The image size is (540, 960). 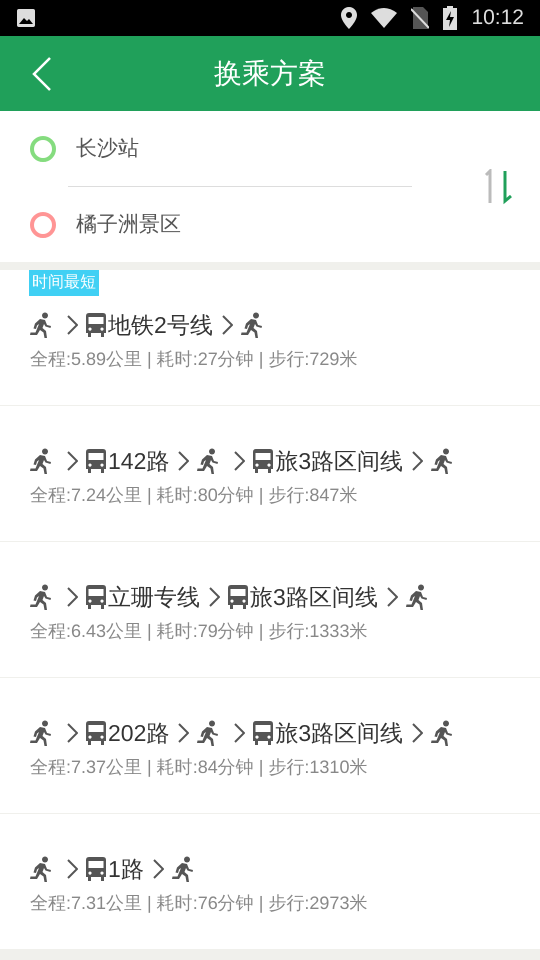 What do you see at coordinates (384, 18) in the screenshot?
I see `wifi-icon` at bounding box center [384, 18].